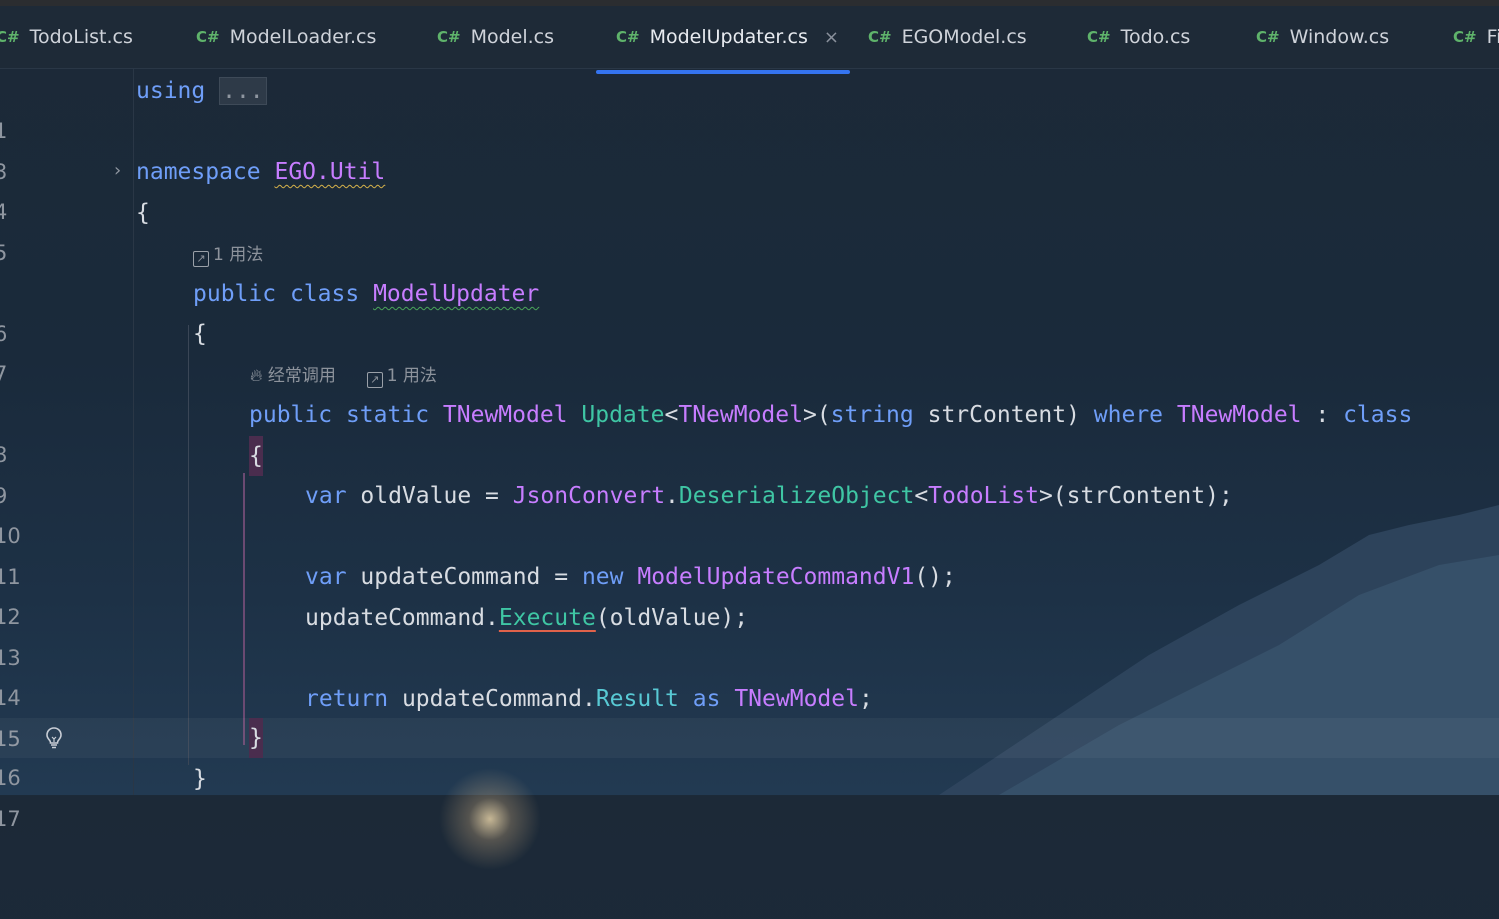 This screenshot has height=919, width=1499. What do you see at coordinates (749, 674) in the screenshot?
I see `code-line-14: 14` at bounding box center [749, 674].